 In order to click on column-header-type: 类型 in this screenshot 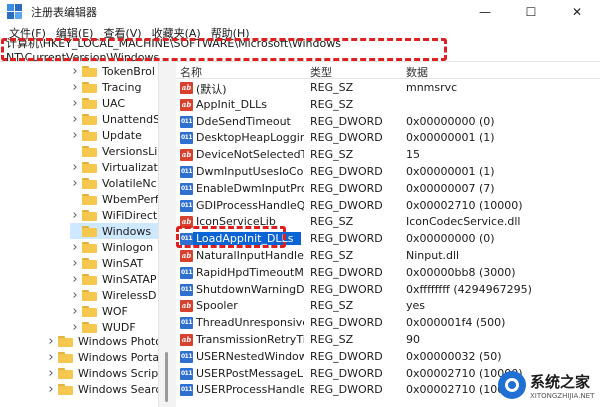, I will do `click(321, 72)`.